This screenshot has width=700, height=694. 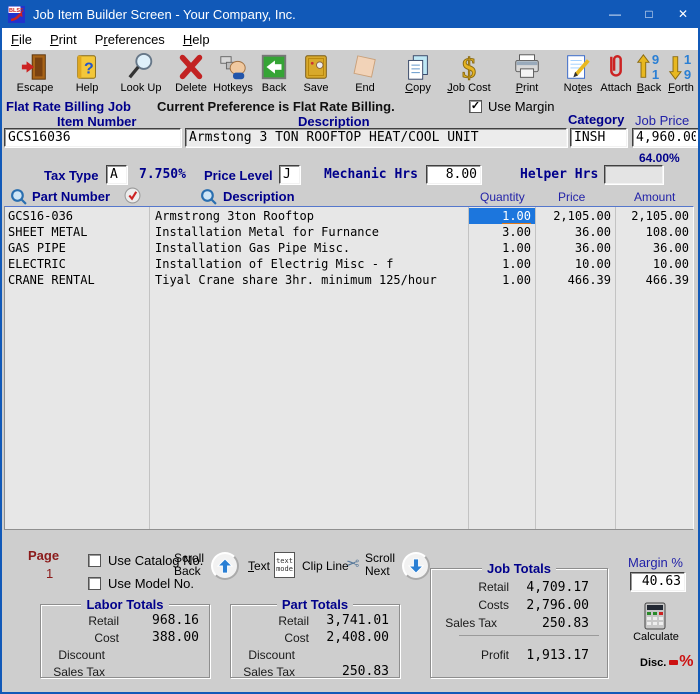 I want to click on helper-hrs-label: Helper Hrs, so click(x=559, y=174).